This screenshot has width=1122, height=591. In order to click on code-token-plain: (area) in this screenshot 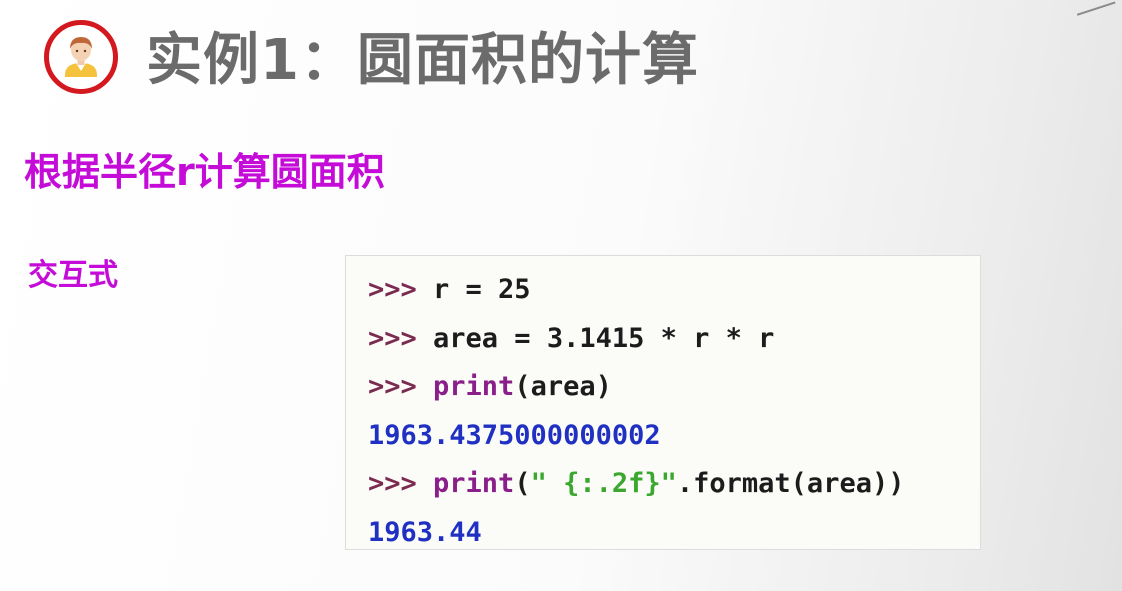, I will do `click(563, 387)`.